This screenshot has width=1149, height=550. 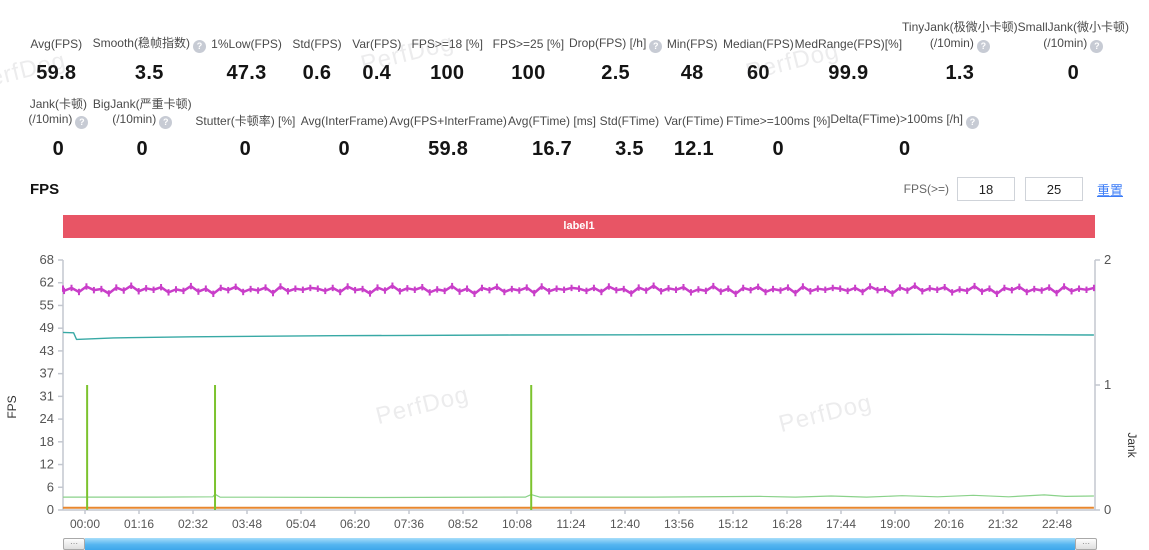 I want to click on metric-label: Stutter(卡顿率) [%], so click(x=245, y=120).